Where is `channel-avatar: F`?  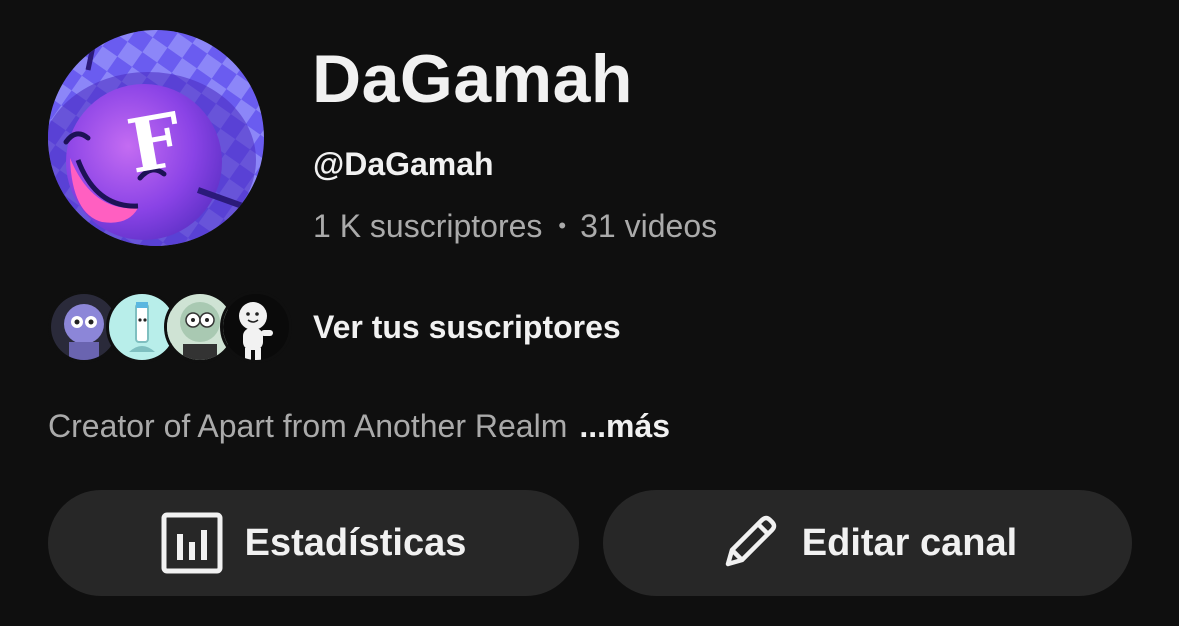
channel-avatar: F is located at coordinates (156, 138).